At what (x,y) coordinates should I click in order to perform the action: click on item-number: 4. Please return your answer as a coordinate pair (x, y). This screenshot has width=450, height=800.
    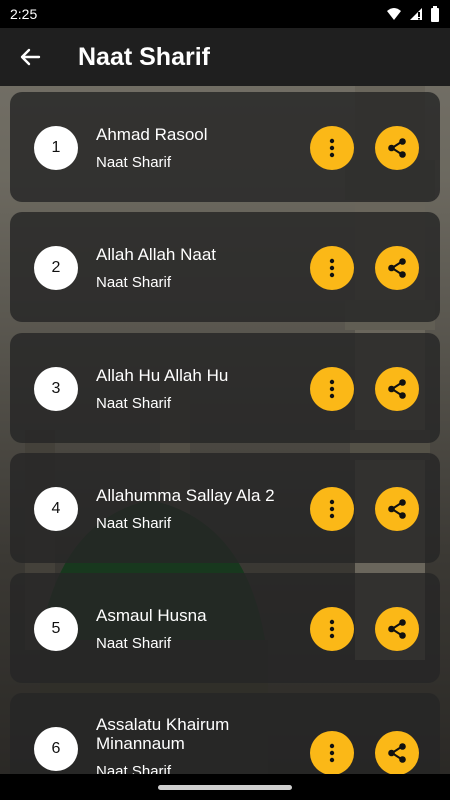
    Looking at the image, I should click on (56, 509).